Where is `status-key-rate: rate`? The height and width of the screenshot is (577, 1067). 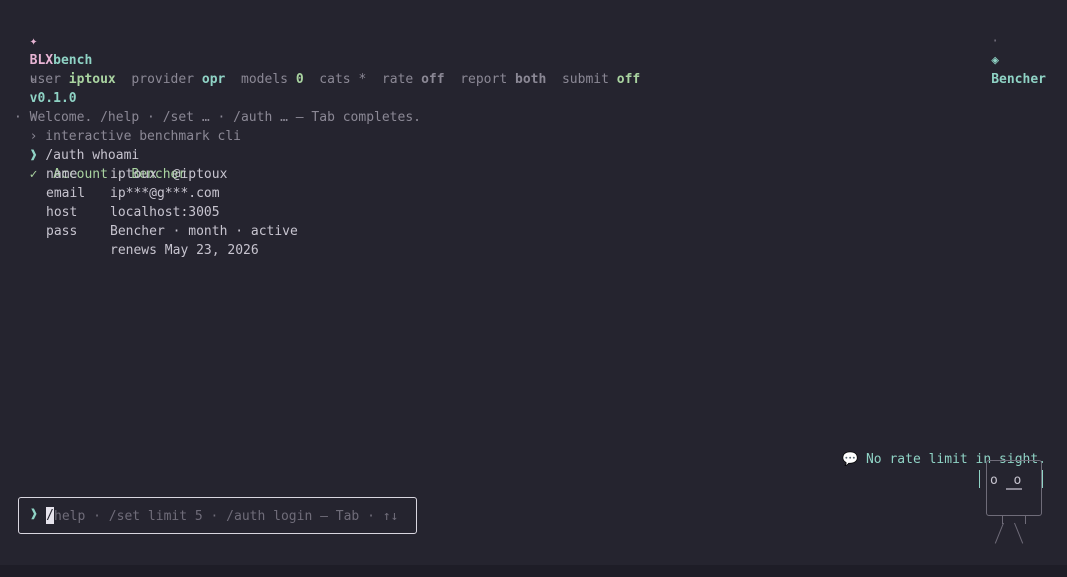
status-key-rate: rate is located at coordinates (397, 79).